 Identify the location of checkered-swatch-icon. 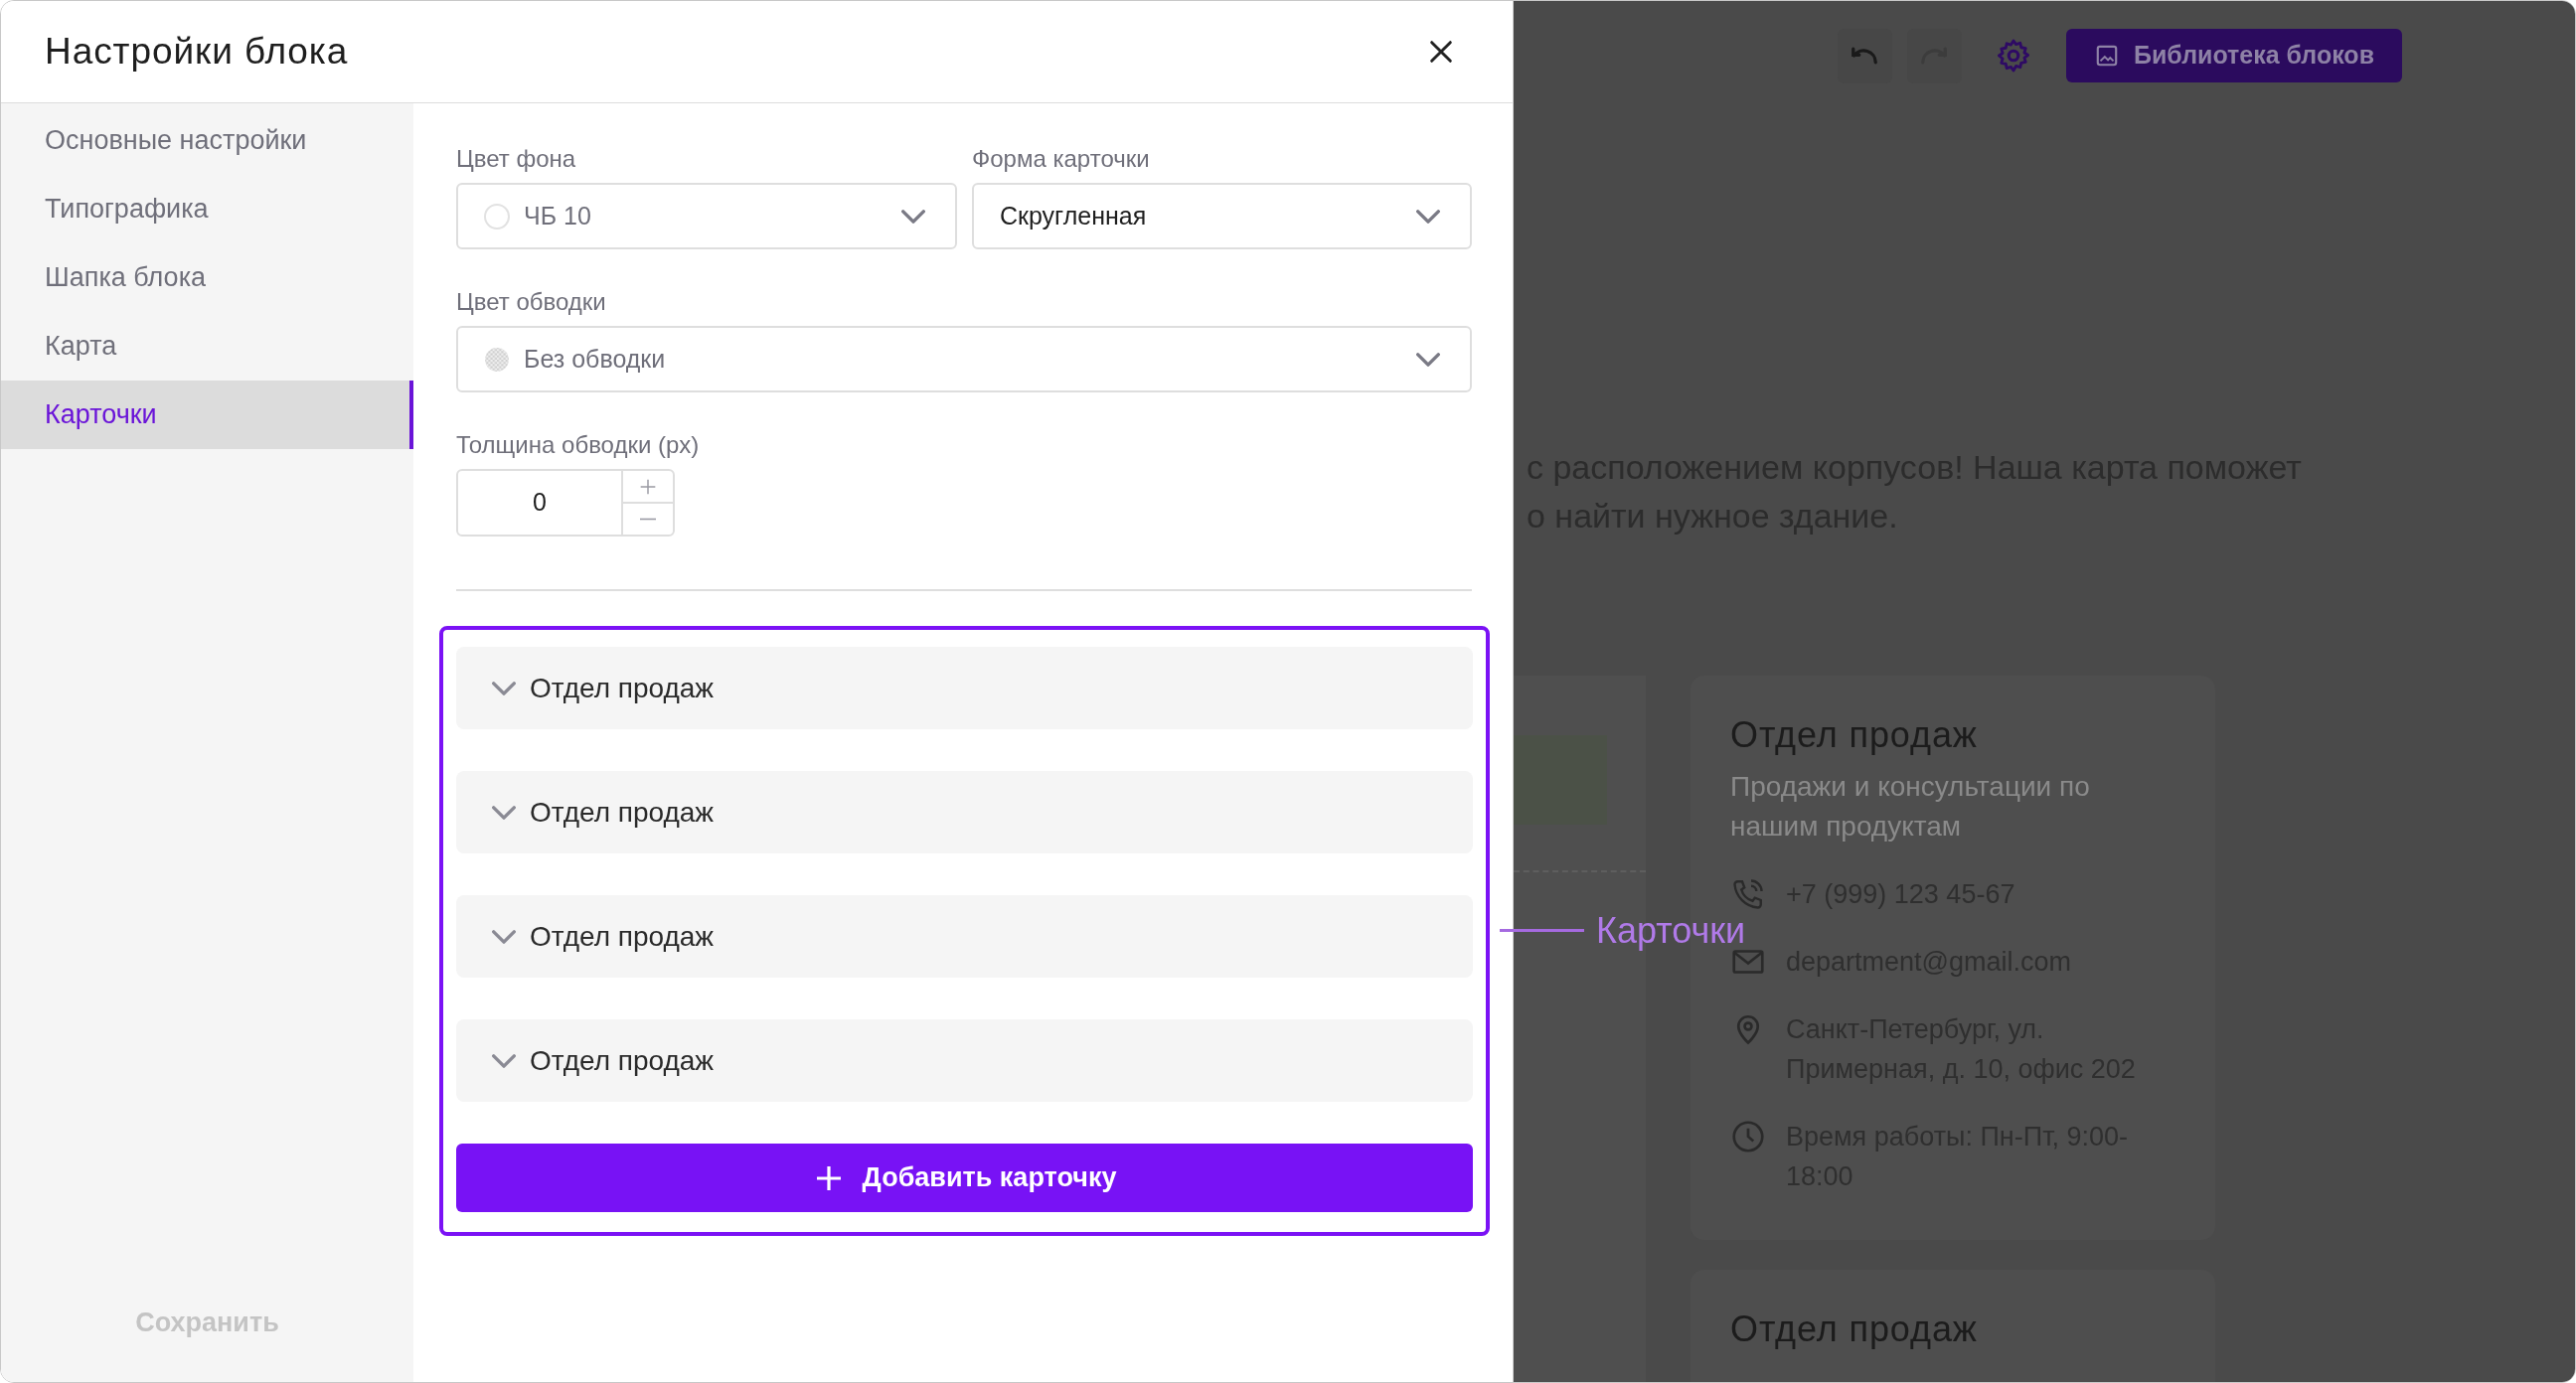
(497, 359).